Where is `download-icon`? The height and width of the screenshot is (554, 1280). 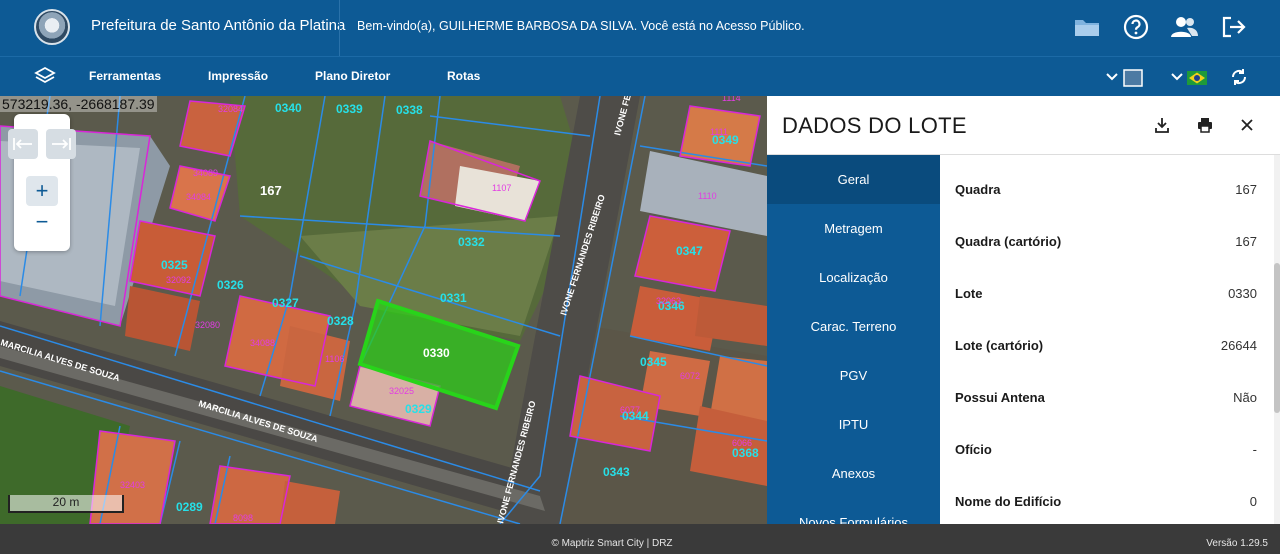 download-icon is located at coordinates (1162, 125).